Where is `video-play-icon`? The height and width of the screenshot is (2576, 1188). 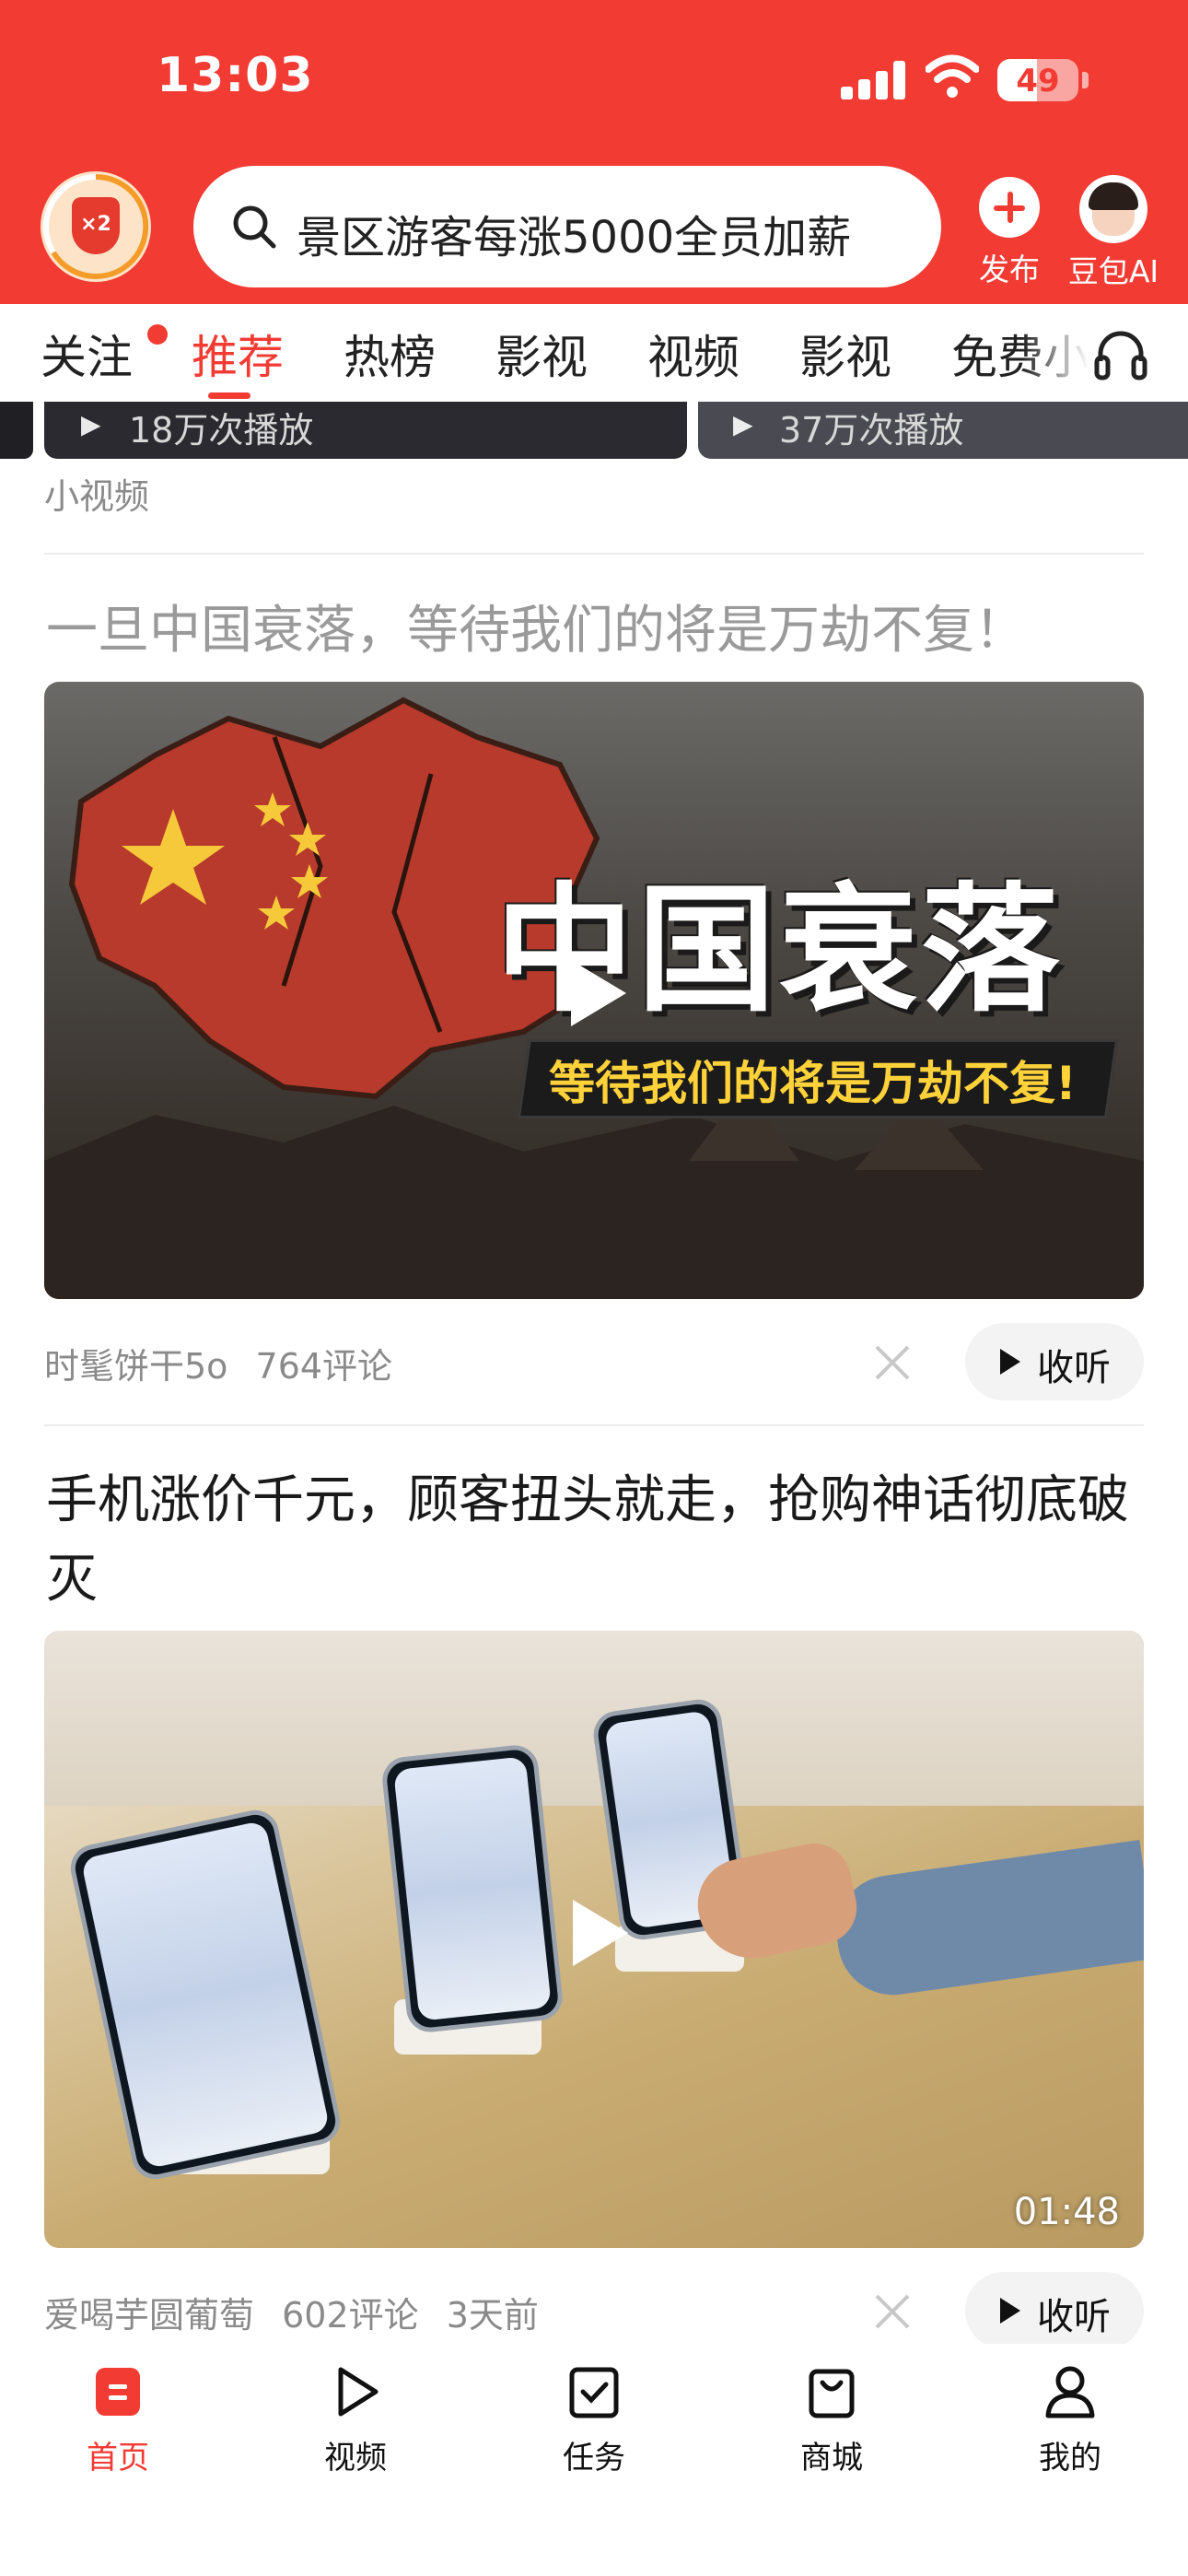 video-play-icon is located at coordinates (358, 2392).